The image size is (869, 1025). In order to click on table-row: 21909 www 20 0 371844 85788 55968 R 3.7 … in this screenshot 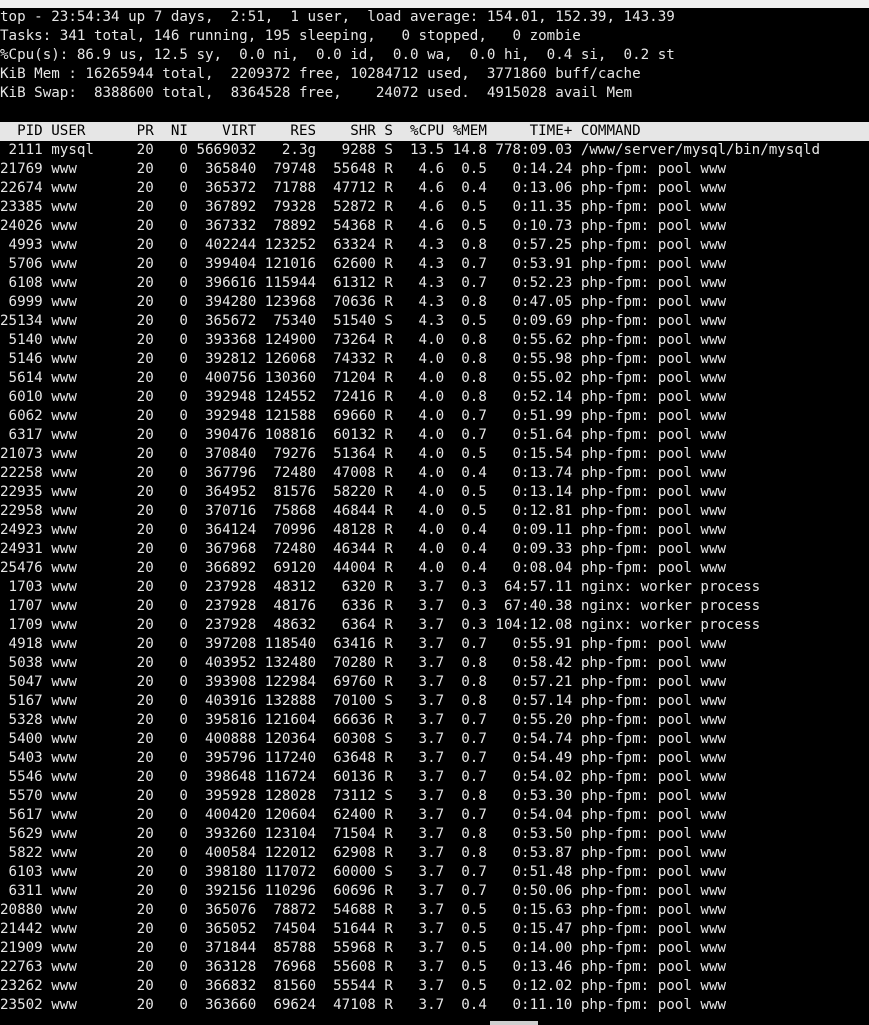, I will do `click(363, 948)`.